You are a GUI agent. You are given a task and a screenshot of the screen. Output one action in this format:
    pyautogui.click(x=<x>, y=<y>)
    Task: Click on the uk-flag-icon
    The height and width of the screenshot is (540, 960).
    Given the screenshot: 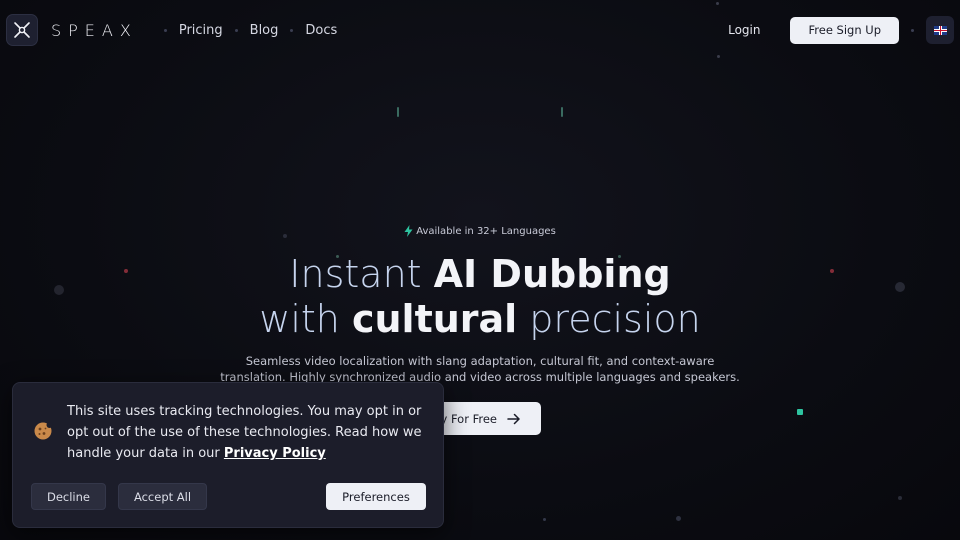 What is the action you would take?
    pyautogui.click(x=940, y=30)
    